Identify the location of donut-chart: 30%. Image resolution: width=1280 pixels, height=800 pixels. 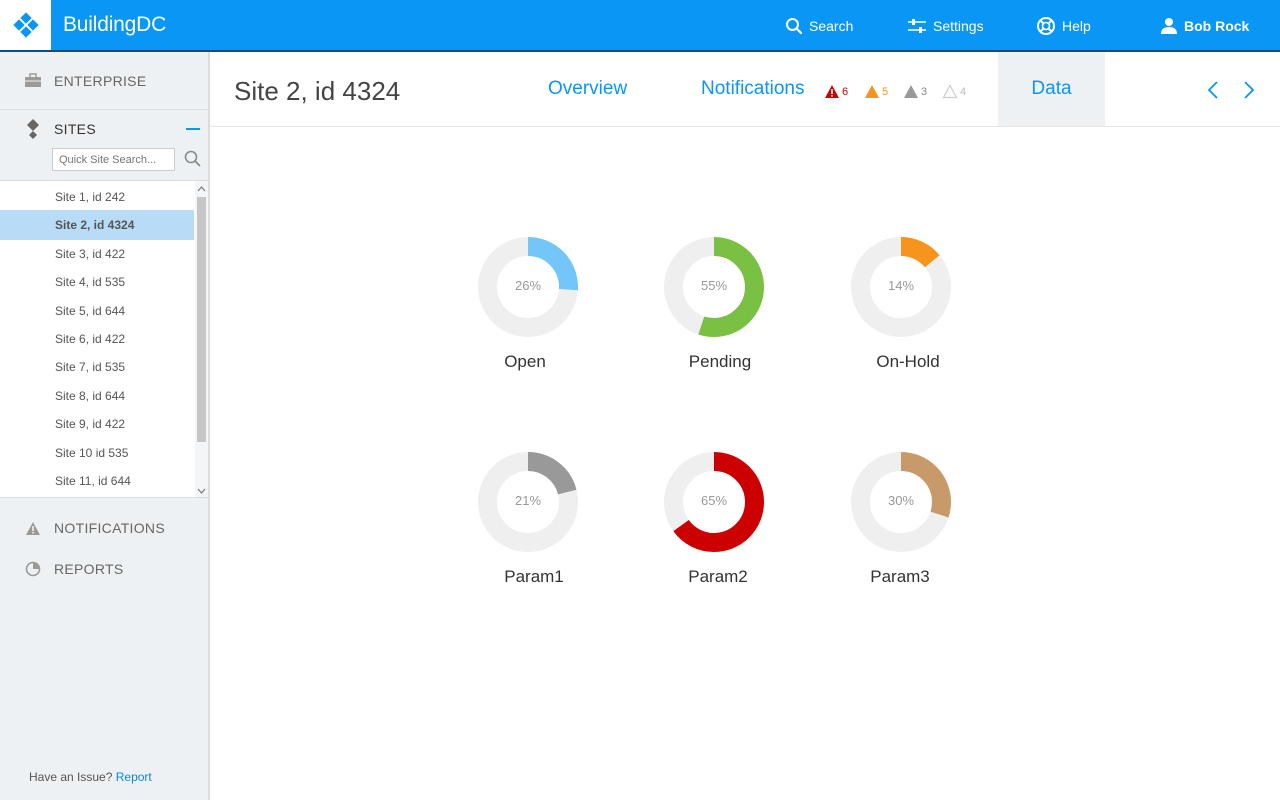
(901, 502).